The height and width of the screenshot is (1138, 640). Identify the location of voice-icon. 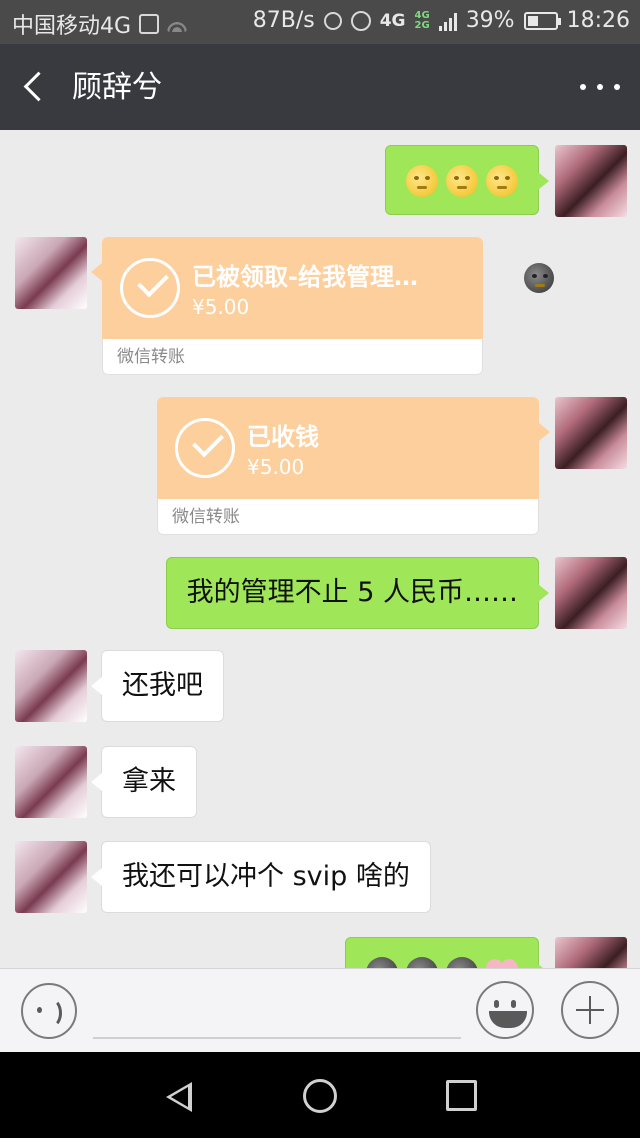
(49, 1011).